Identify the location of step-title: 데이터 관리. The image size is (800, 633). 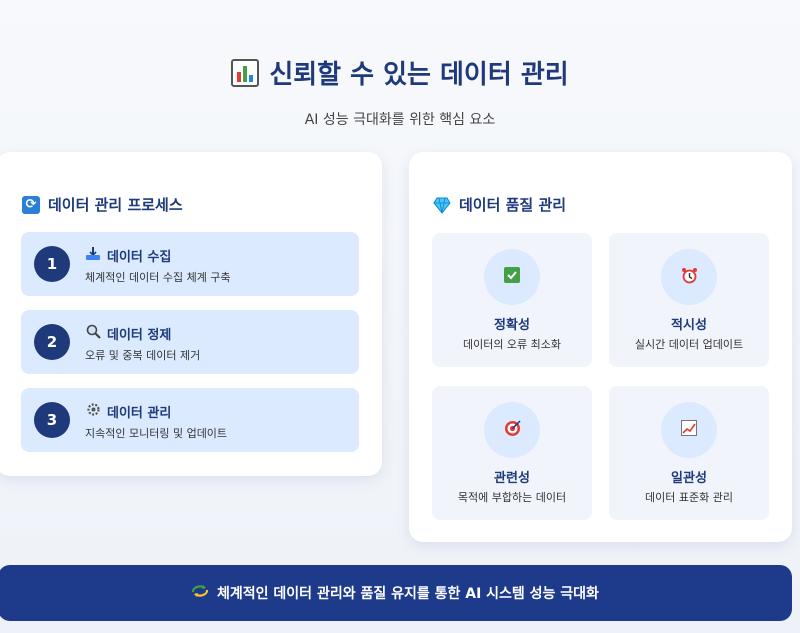
(128, 411).